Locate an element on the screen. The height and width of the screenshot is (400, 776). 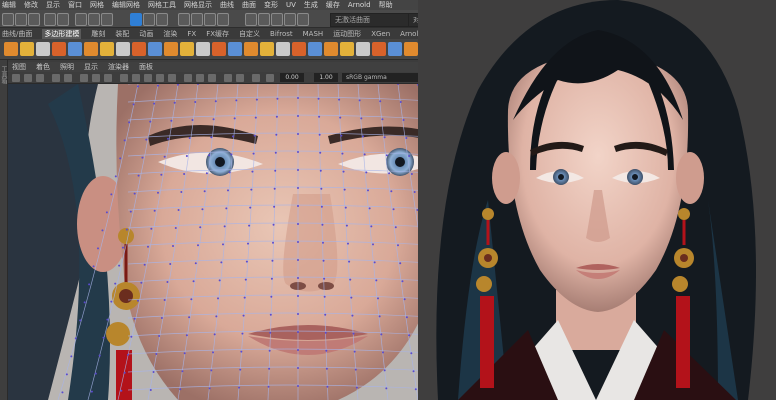
ipr-render-icon is located at coordinates (264, 19).